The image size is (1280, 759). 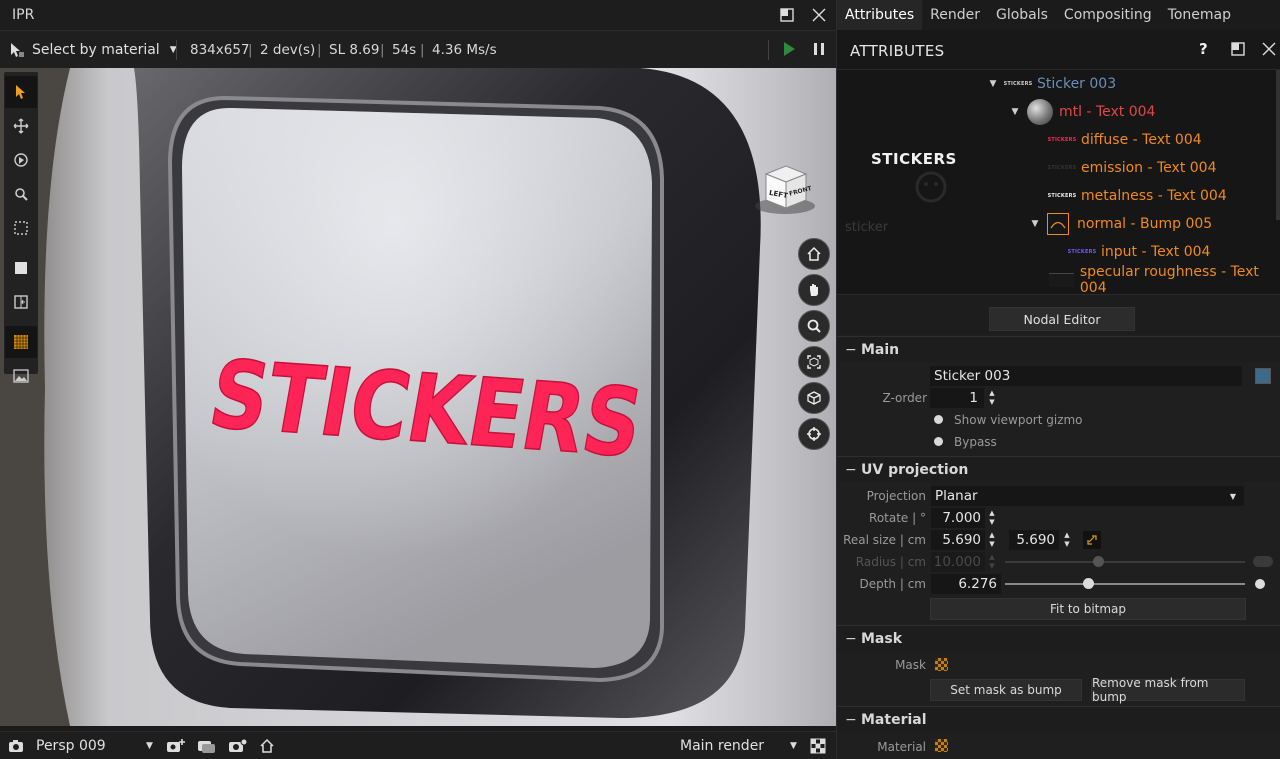 I want to click on tree-item-label: input - Text 004, so click(x=1156, y=252).